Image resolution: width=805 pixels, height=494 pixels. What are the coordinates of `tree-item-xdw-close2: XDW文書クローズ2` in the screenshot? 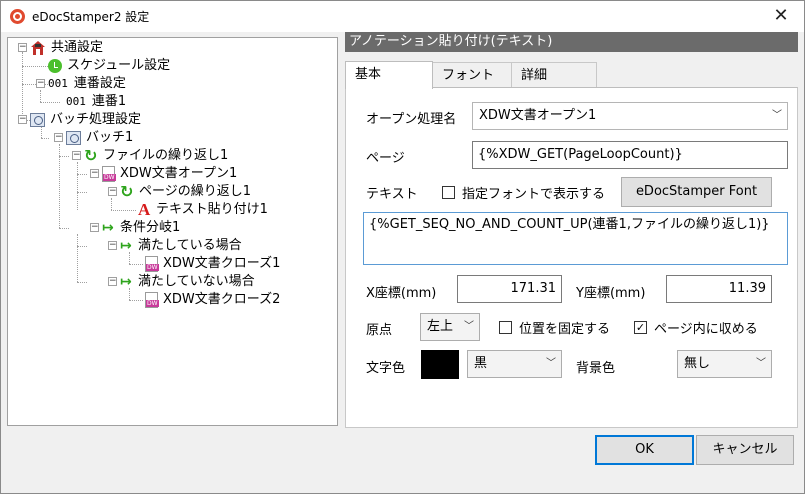 It's located at (213, 300).